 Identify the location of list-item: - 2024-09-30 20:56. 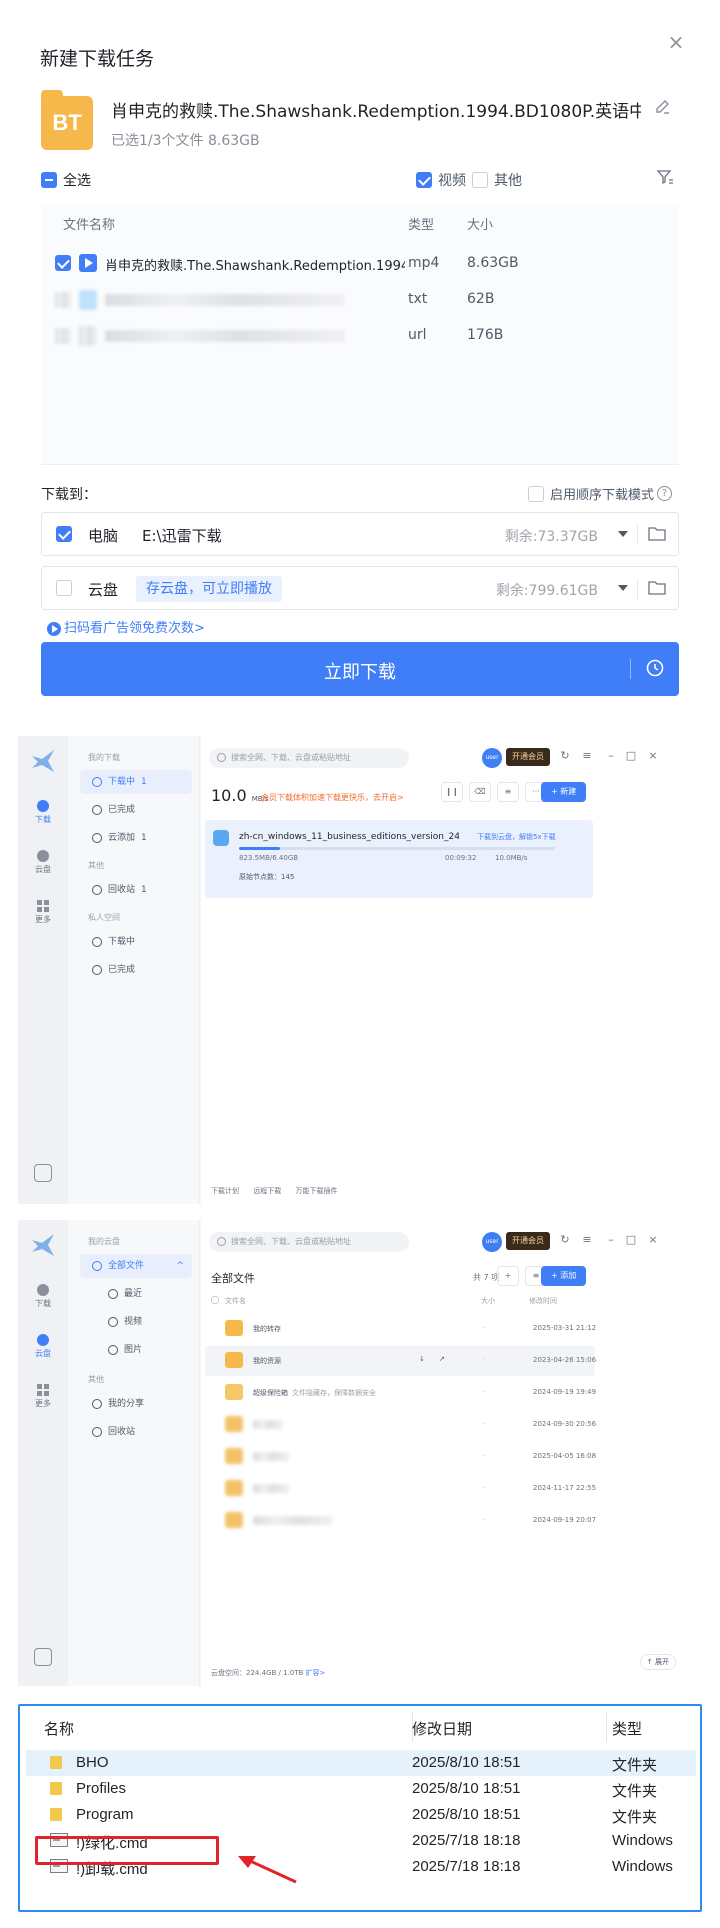
(400, 1425).